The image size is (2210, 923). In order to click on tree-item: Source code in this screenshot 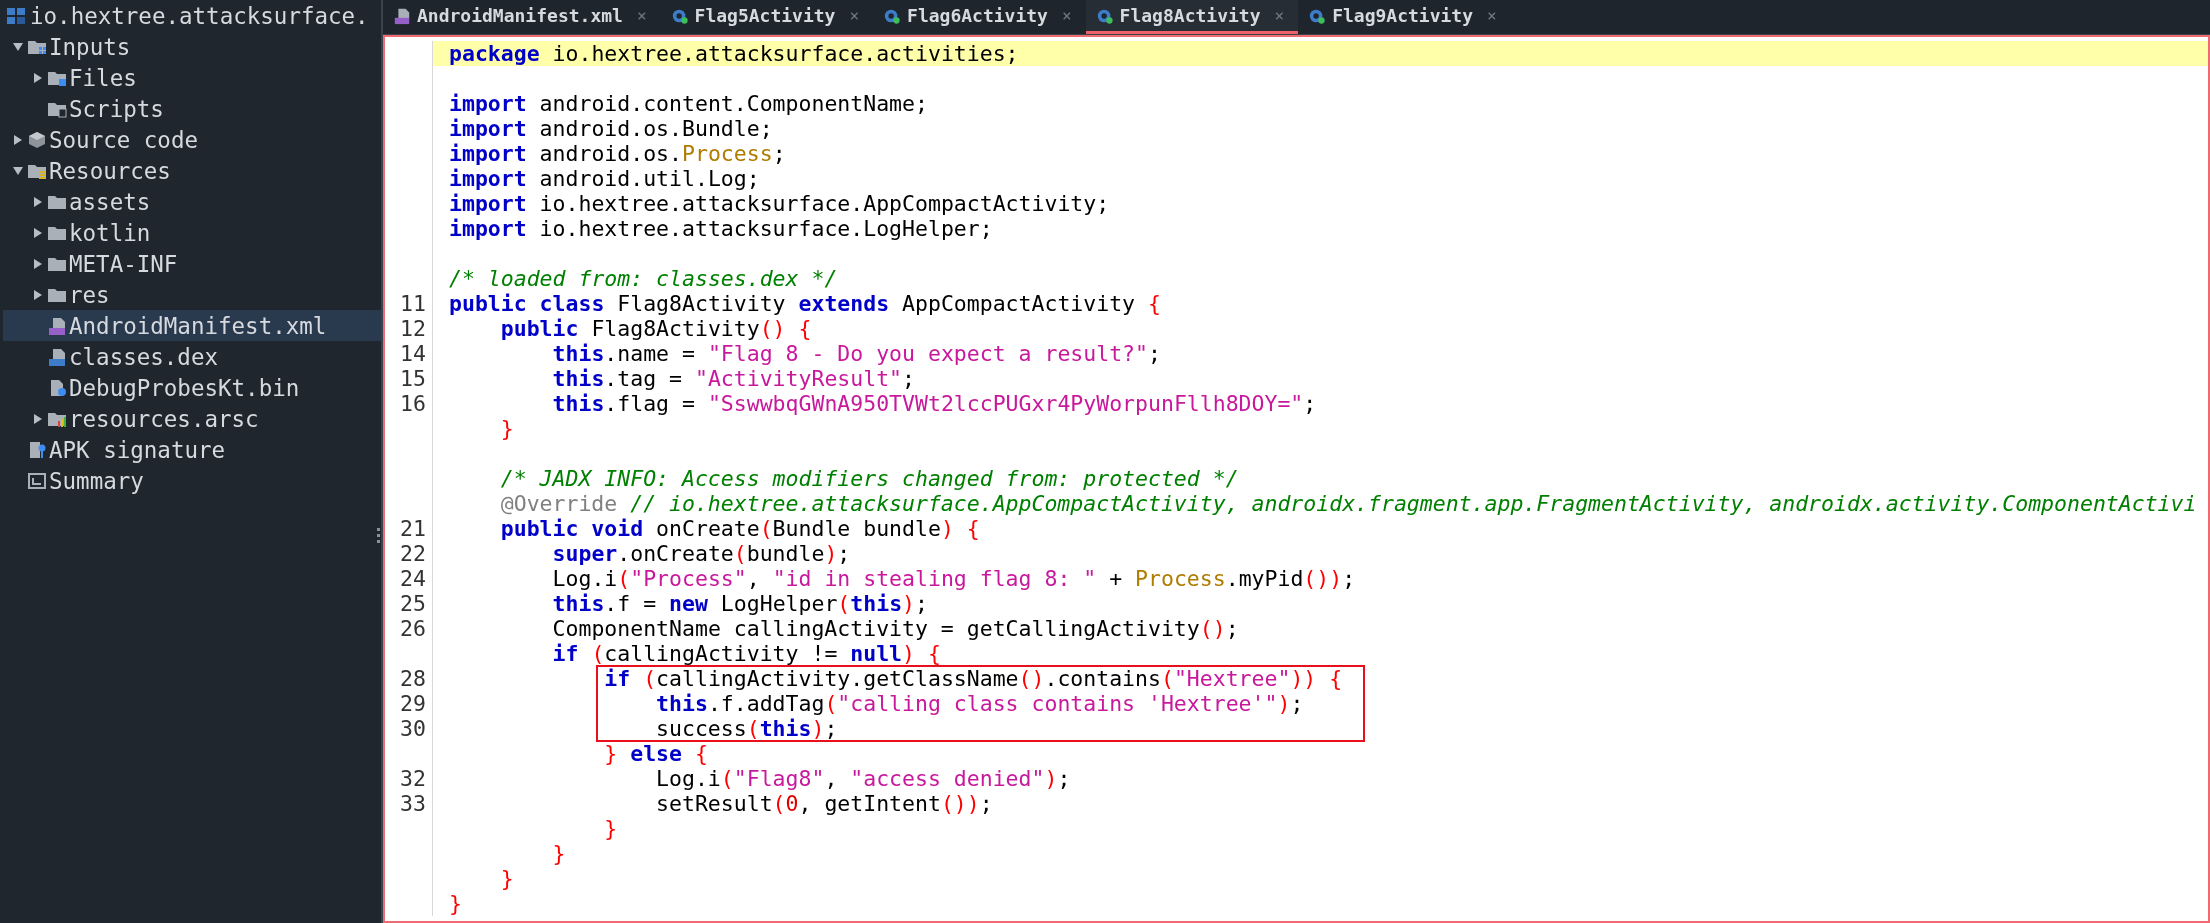, I will do `click(192, 139)`.